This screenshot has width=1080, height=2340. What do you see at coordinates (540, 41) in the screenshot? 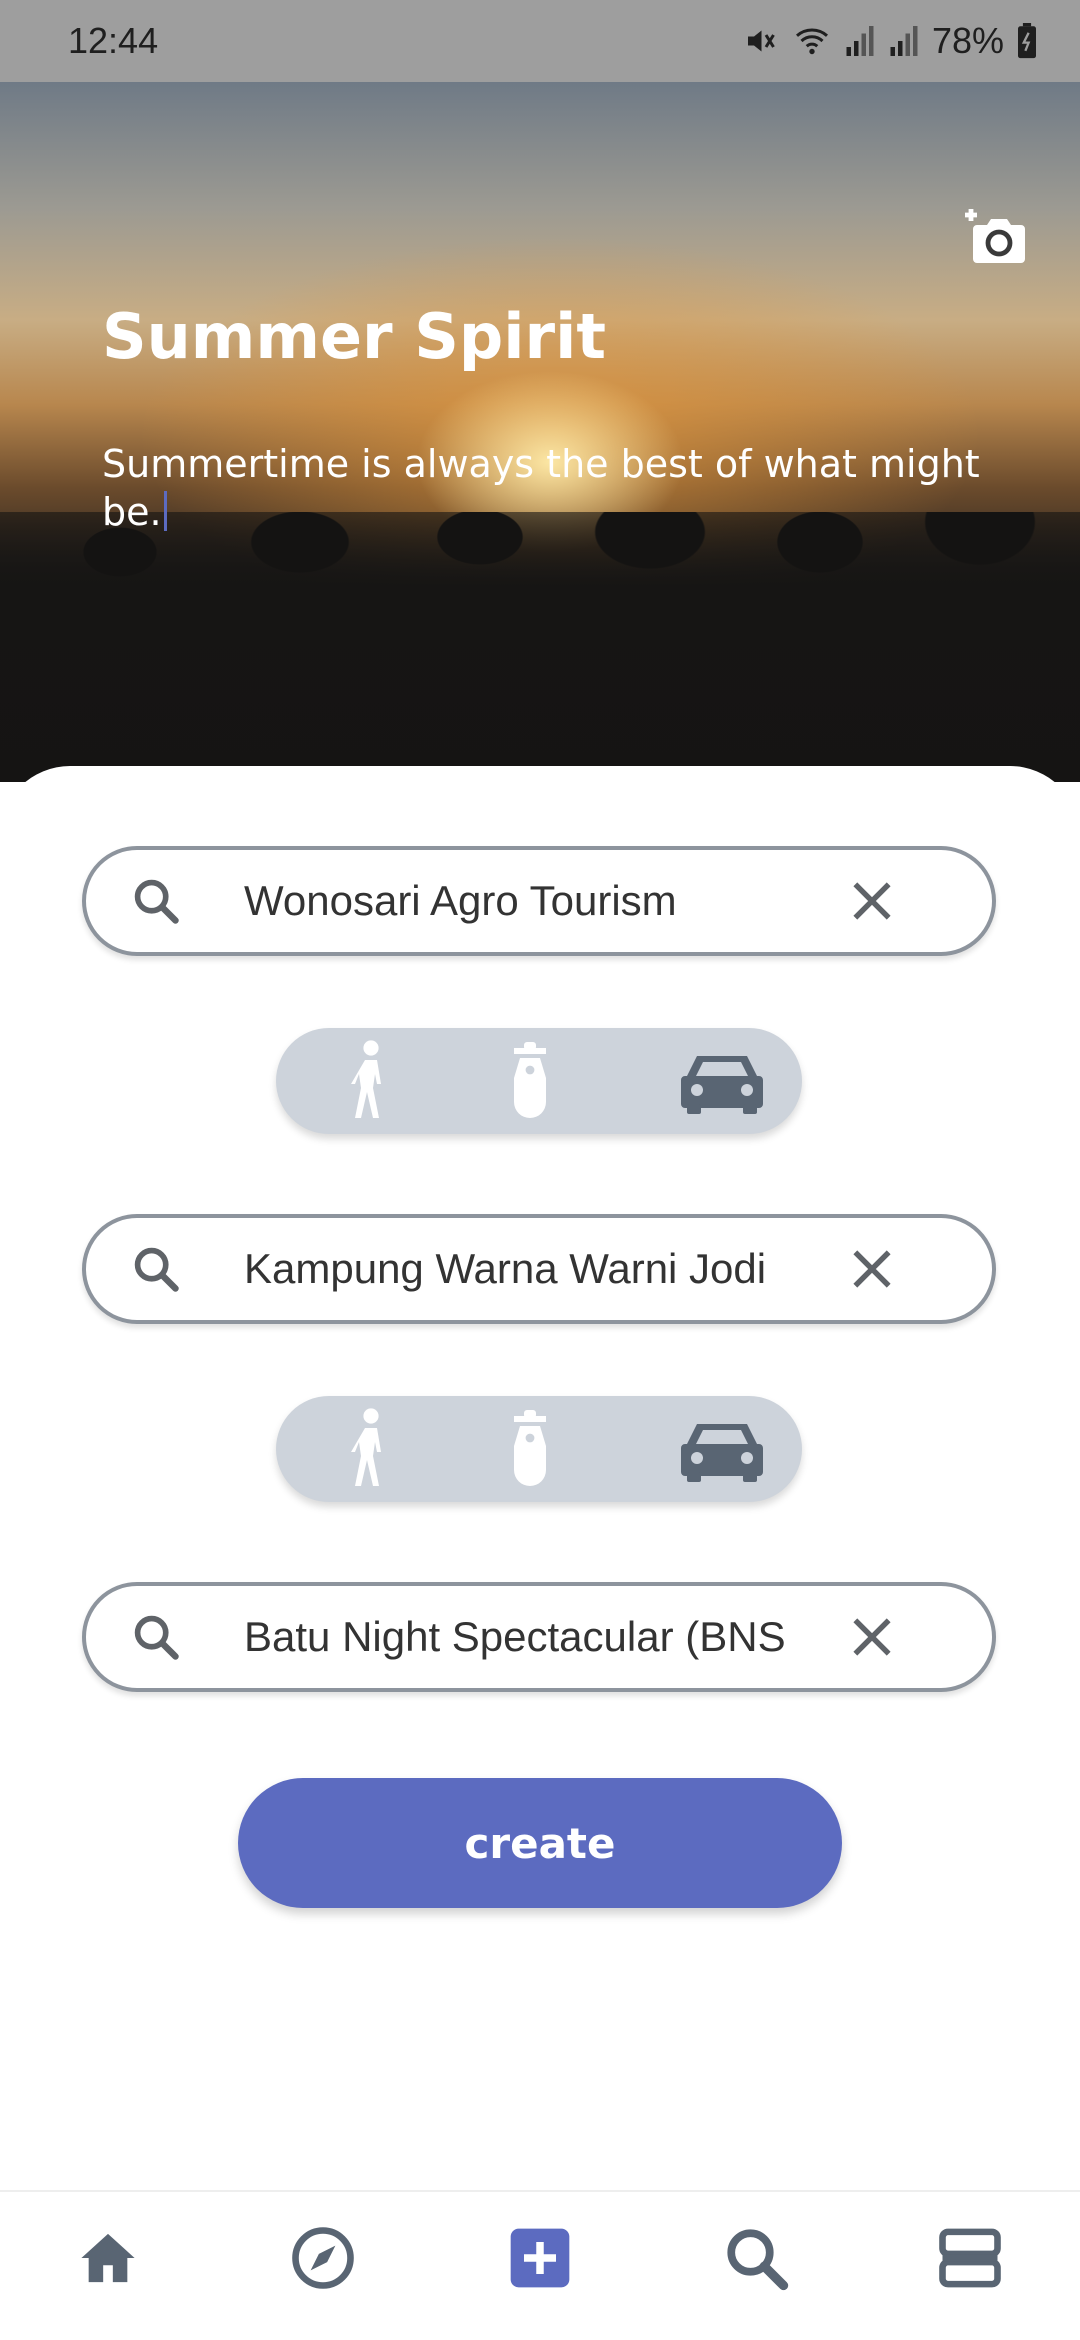
I see `status-bar: 12:44 78%` at bounding box center [540, 41].